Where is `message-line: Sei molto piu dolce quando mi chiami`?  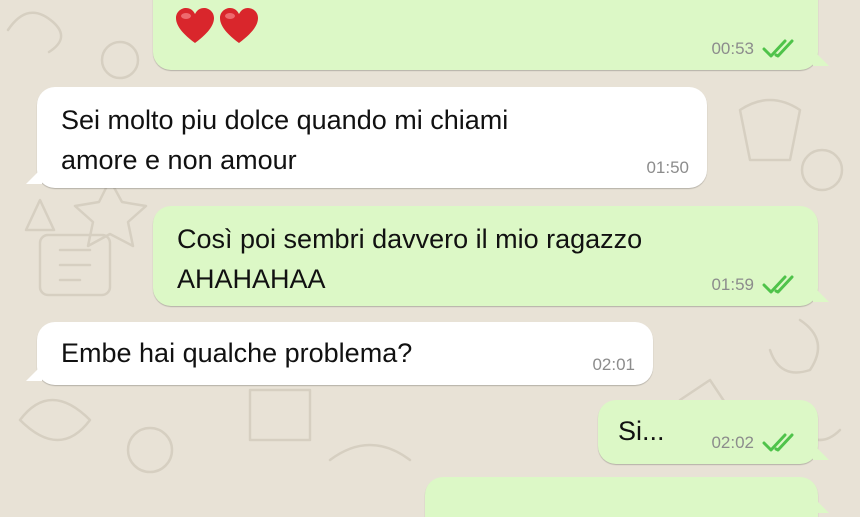
message-line: Sei molto piu dolce quando mi chiami is located at coordinates (285, 120).